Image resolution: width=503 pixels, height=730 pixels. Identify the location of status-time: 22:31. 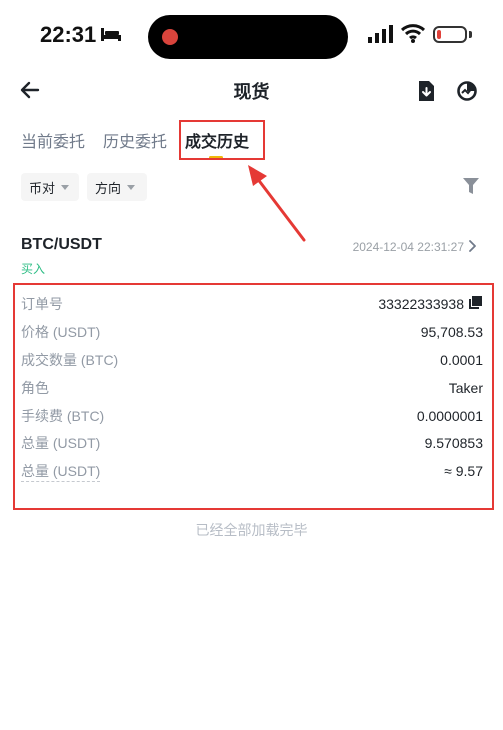
(68, 34).